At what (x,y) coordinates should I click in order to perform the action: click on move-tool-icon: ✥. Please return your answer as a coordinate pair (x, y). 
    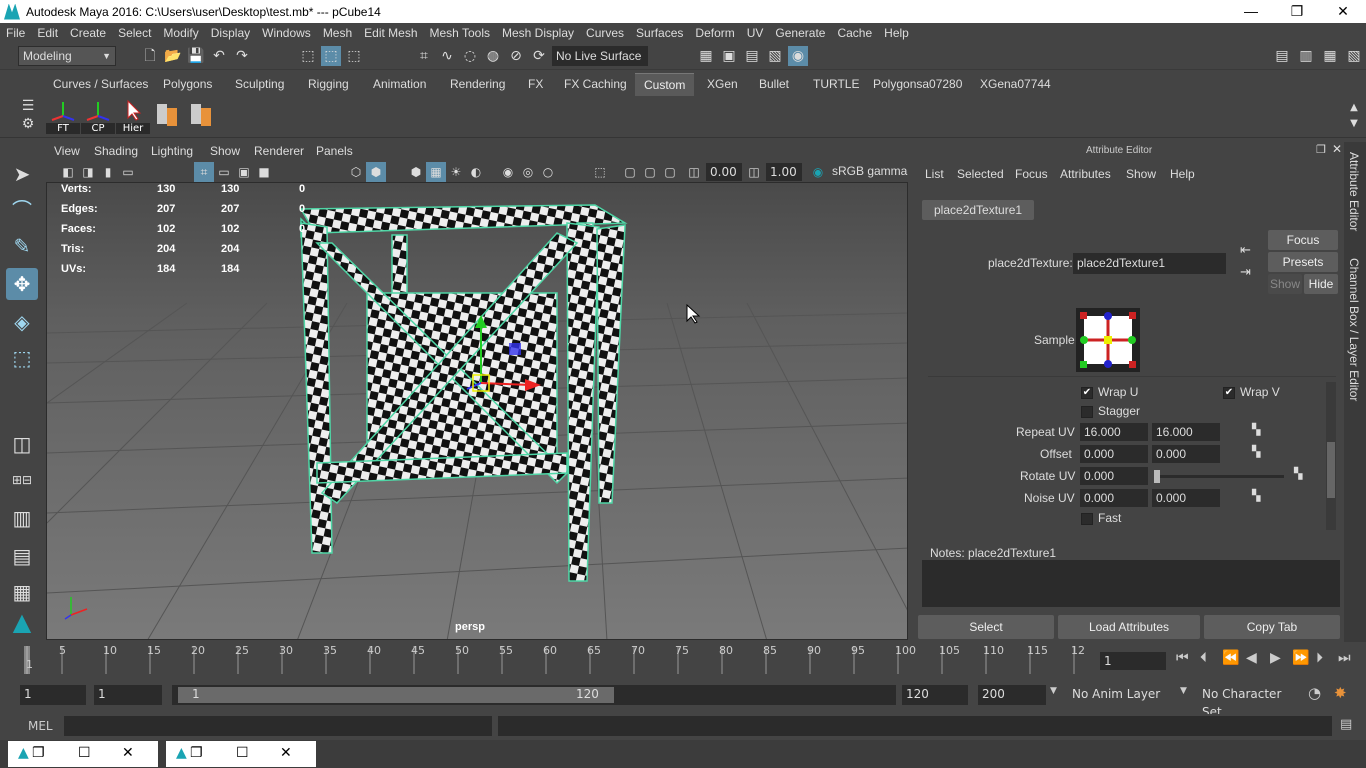
    Looking at the image, I should click on (22, 284).